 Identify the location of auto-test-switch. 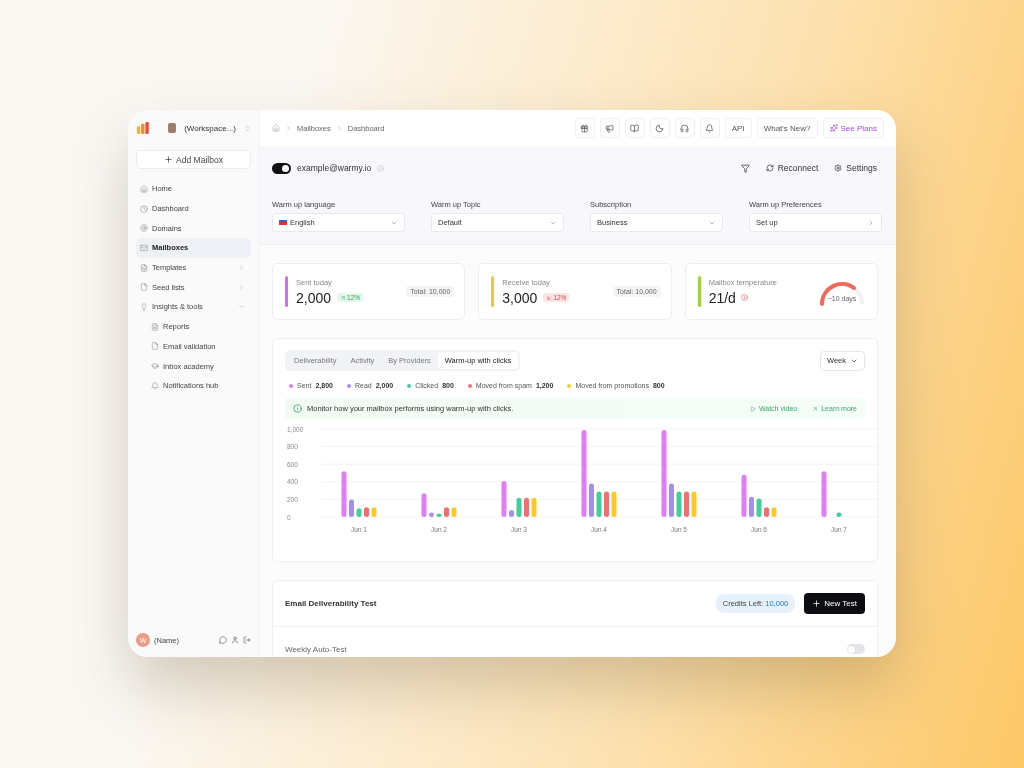
(856, 649).